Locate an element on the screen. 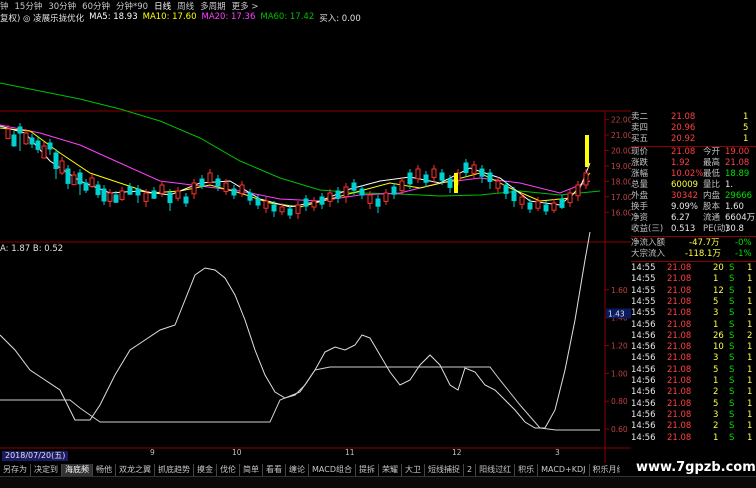  ma10-line is located at coordinates (295, 167).